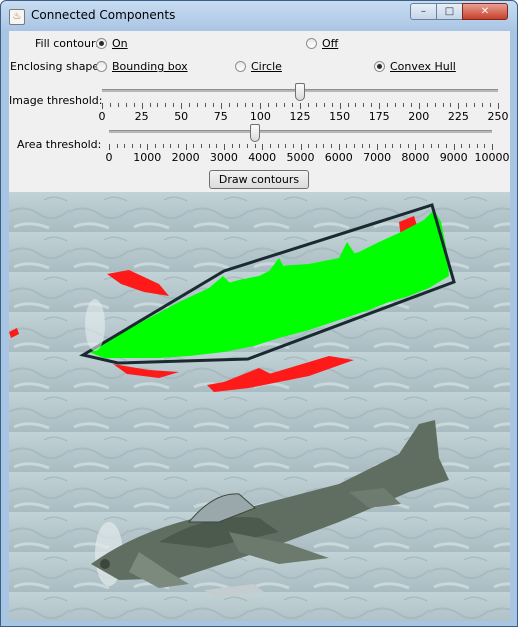 This screenshot has height=627, width=518. What do you see at coordinates (419, 116) in the screenshot?
I see `slider-tick-label: 200` at bounding box center [419, 116].